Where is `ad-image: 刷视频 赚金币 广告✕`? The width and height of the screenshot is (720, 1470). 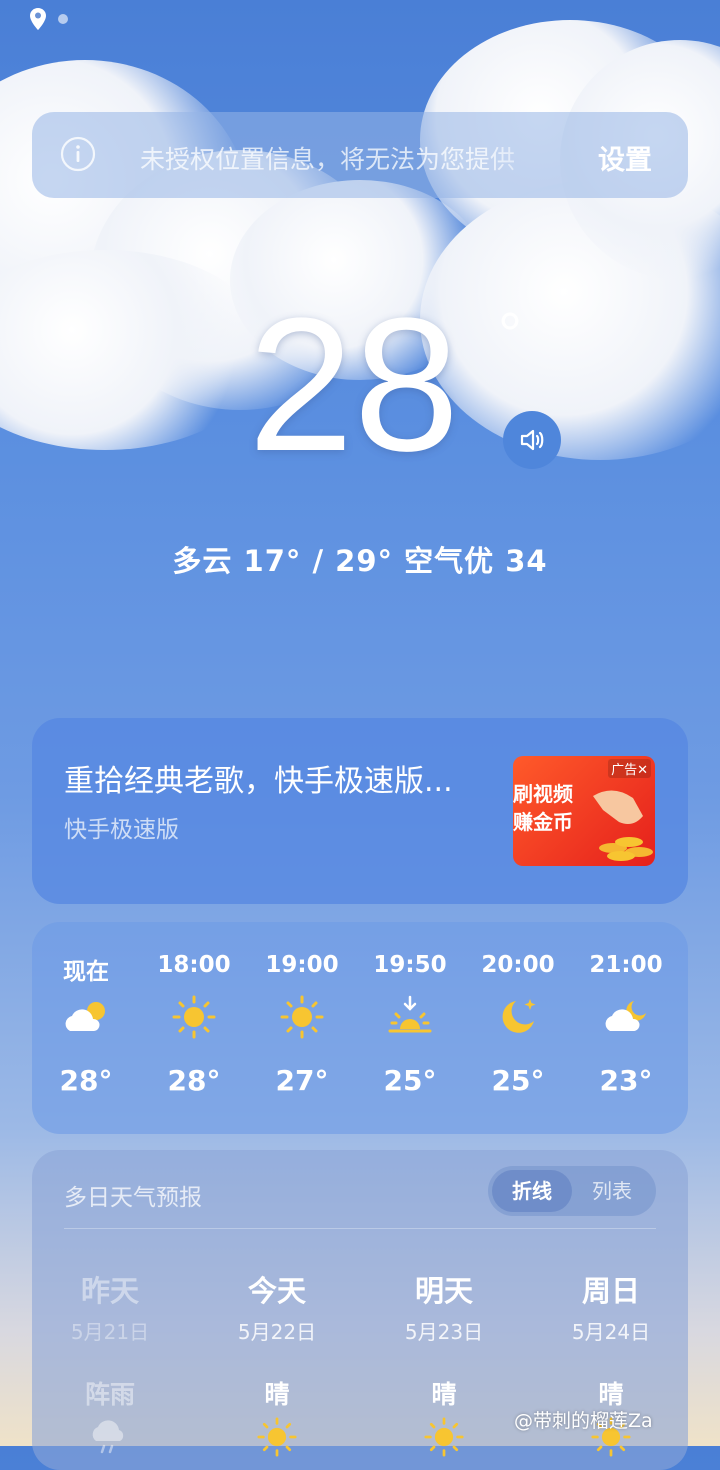
ad-image: 刷视频 赚金币 广告✕ is located at coordinates (584, 811).